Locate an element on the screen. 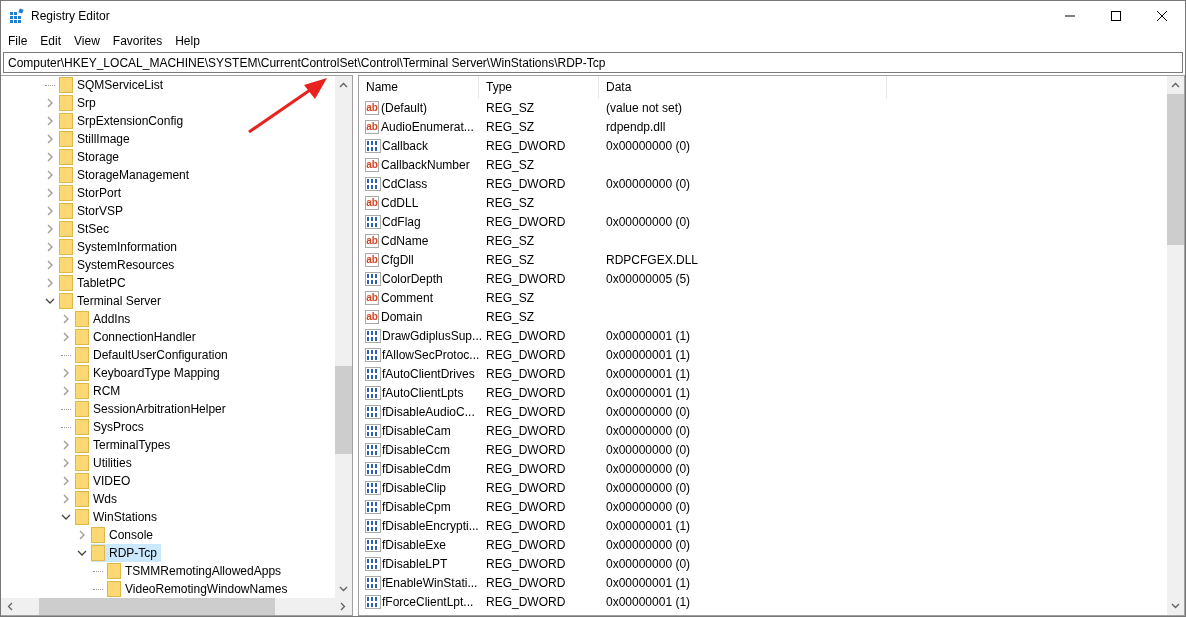  tree-item: RCM is located at coordinates (100, 391).